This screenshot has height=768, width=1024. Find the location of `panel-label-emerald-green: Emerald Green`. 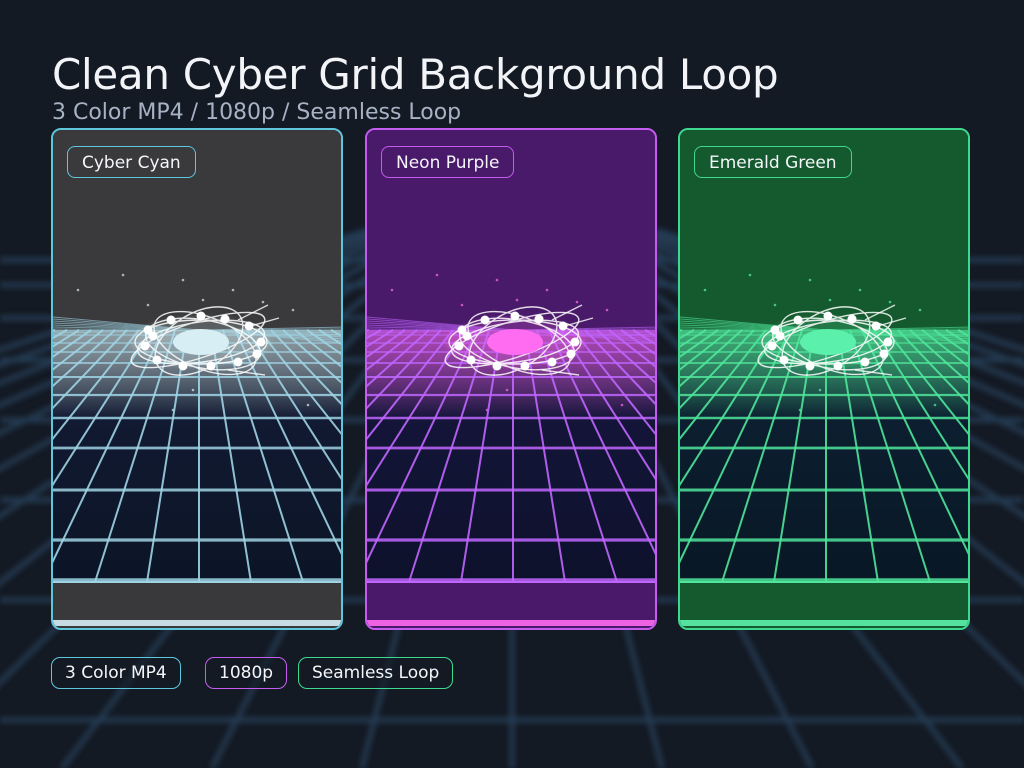

panel-label-emerald-green: Emerald Green is located at coordinates (773, 162).